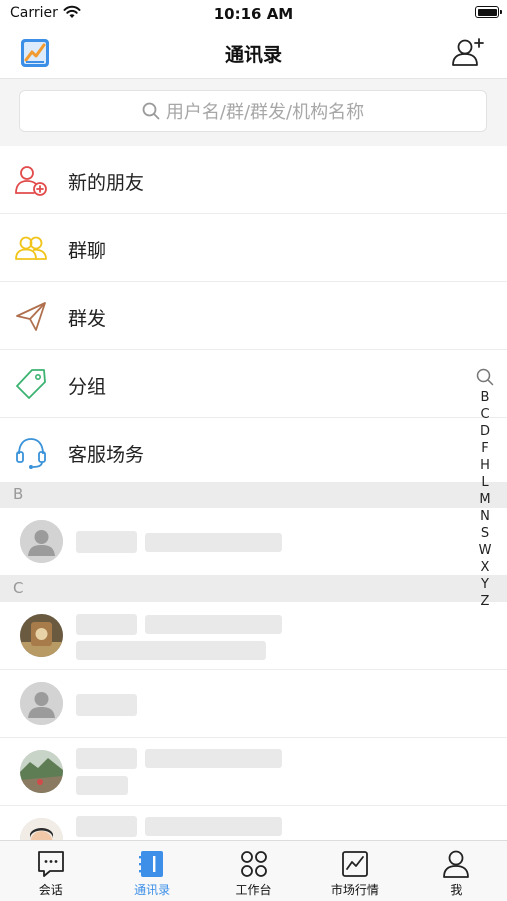 Image resolution: width=507 pixels, height=901 pixels. What do you see at coordinates (485, 482) in the screenshot?
I see `index-letter-l: L` at bounding box center [485, 482].